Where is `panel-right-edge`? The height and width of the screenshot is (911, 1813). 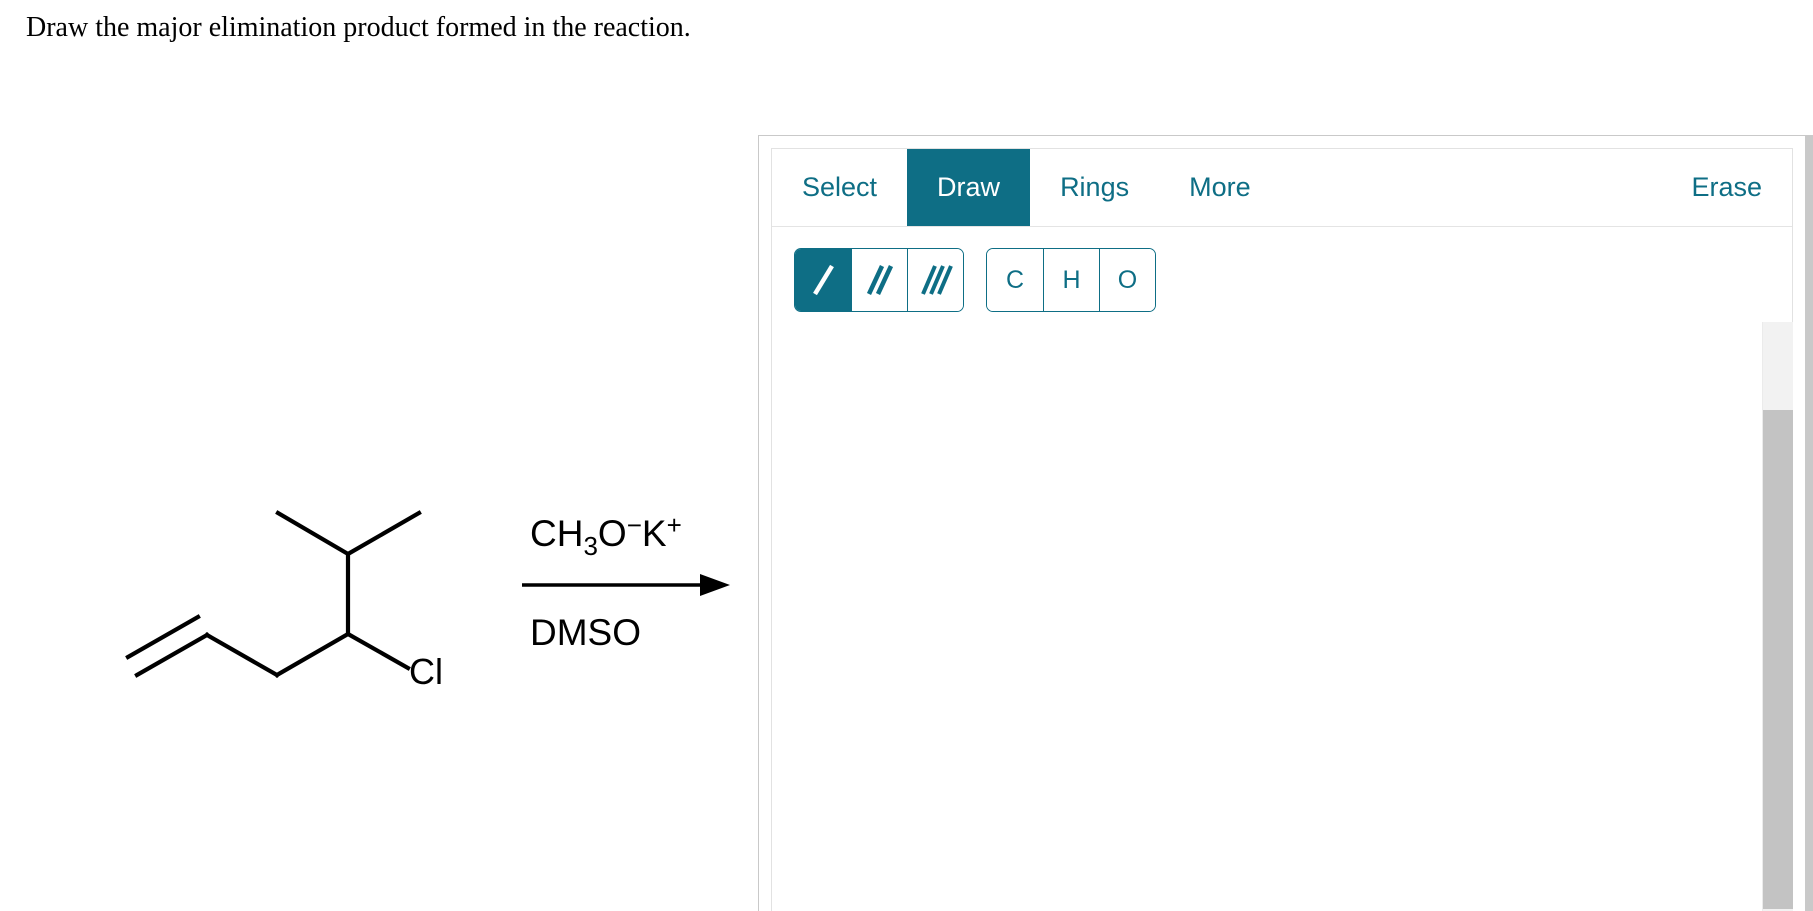
panel-right-edge is located at coordinates (1809, 523).